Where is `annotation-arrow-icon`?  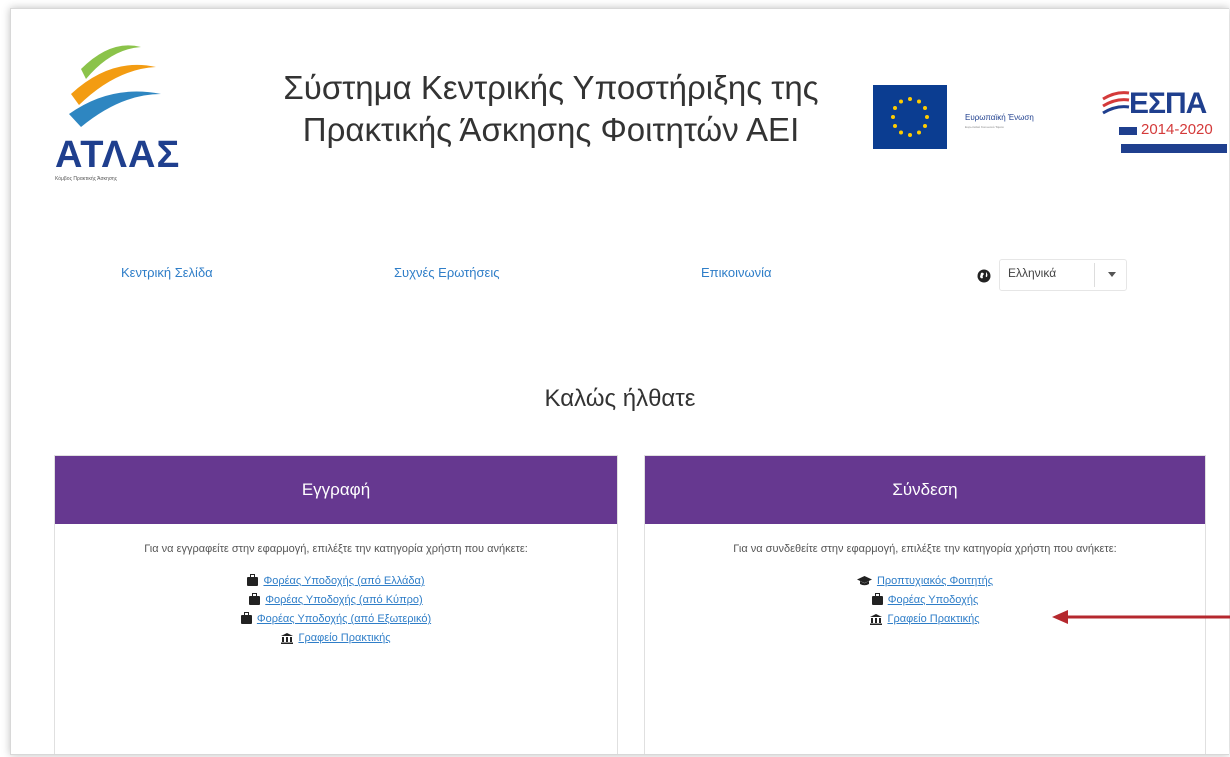
annotation-arrow-icon is located at coordinates (1141, 617).